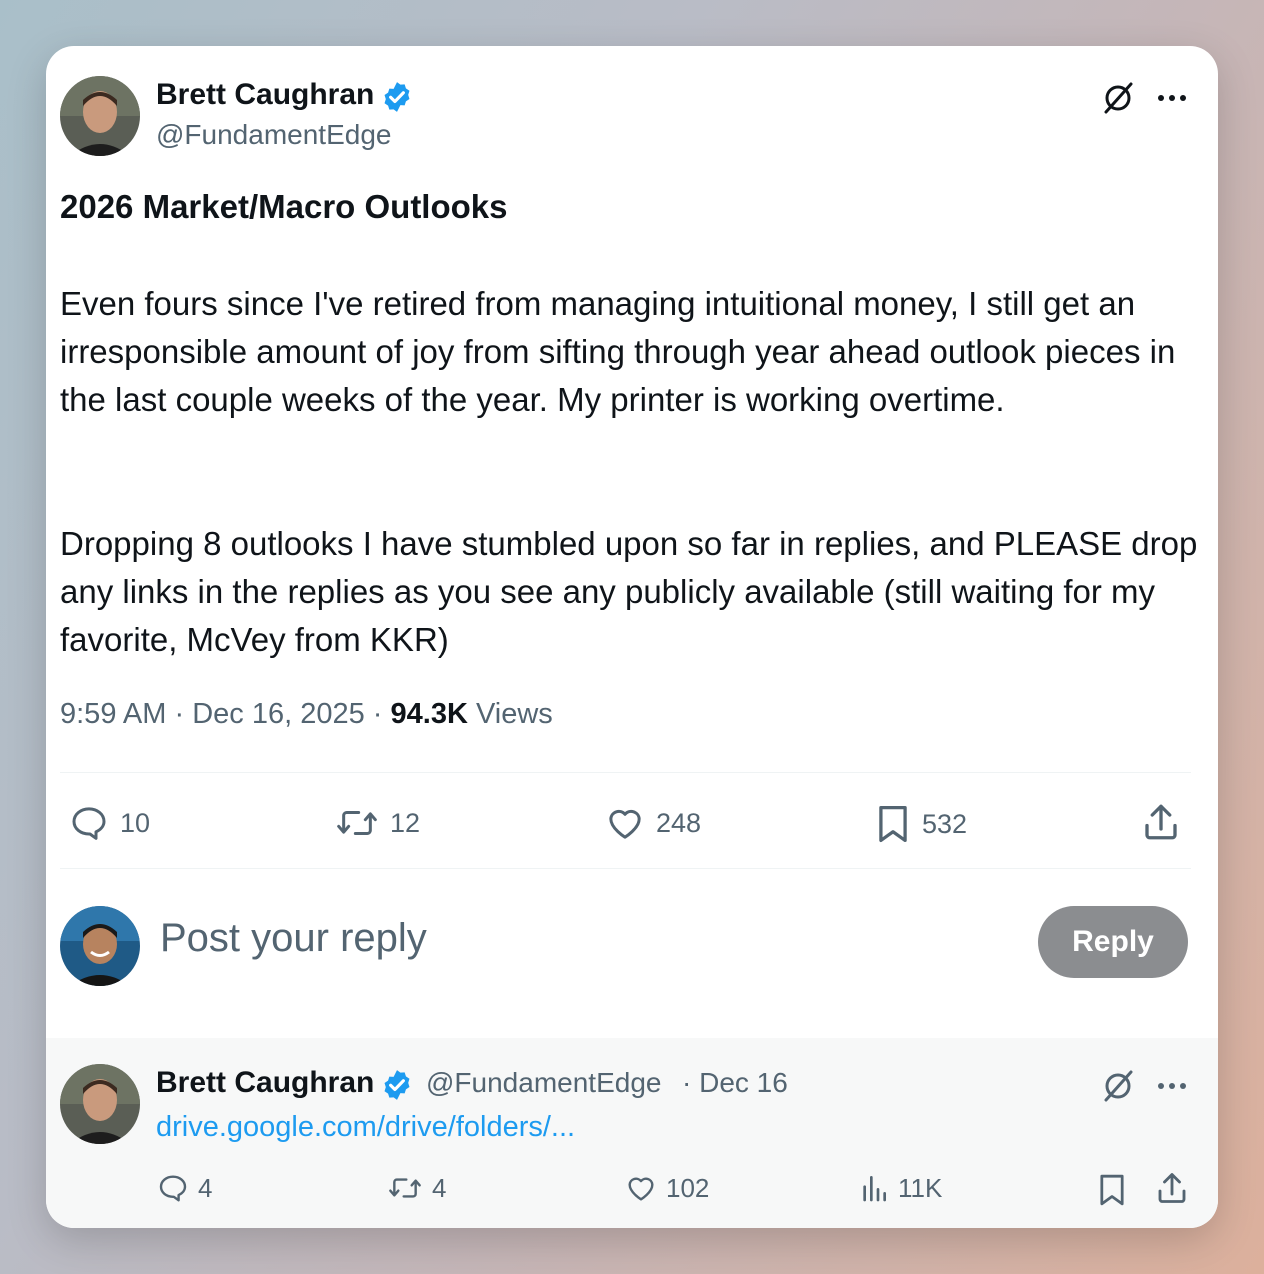 This screenshot has height=1274, width=1264. What do you see at coordinates (278, 714) in the screenshot?
I see `tweet-date: Dec 16, 2025` at bounding box center [278, 714].